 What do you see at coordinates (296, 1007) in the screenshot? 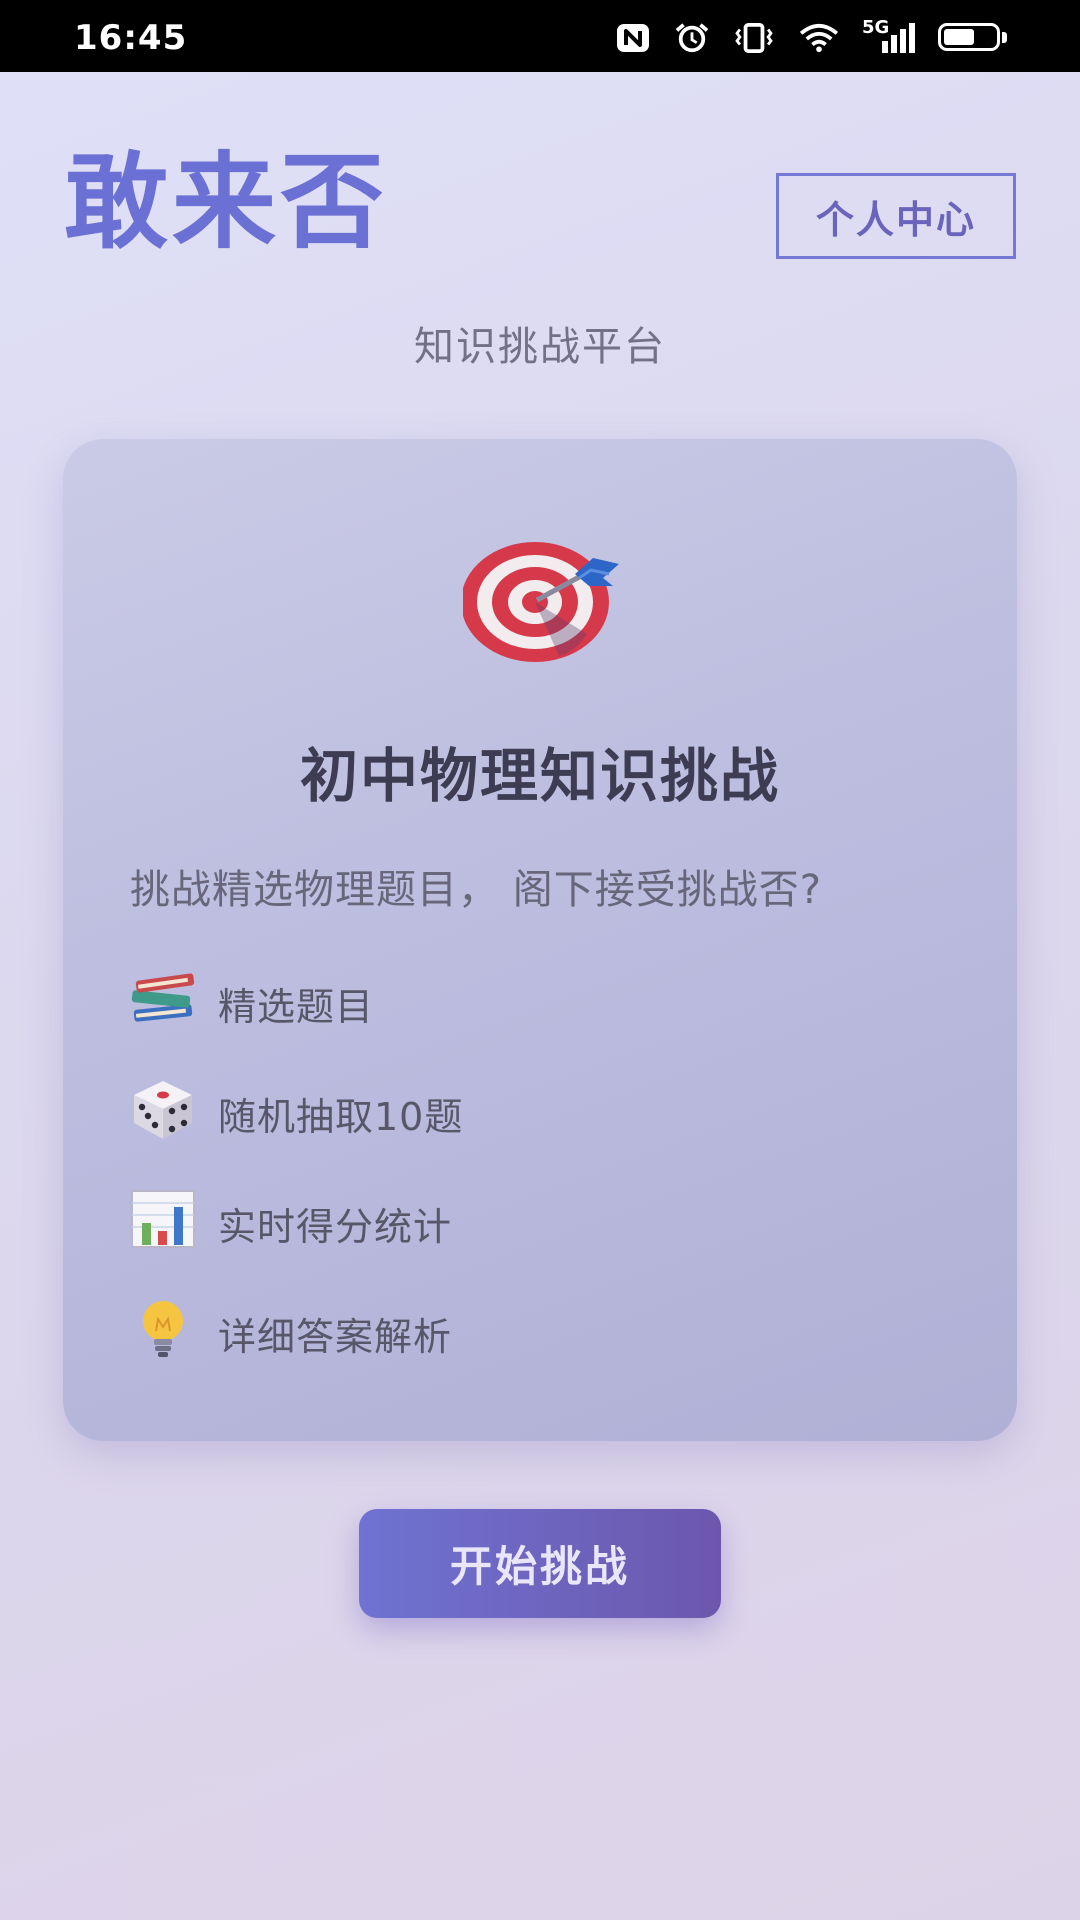
I see `feature-label: 精选题目` at bounding box center [296, 1007].